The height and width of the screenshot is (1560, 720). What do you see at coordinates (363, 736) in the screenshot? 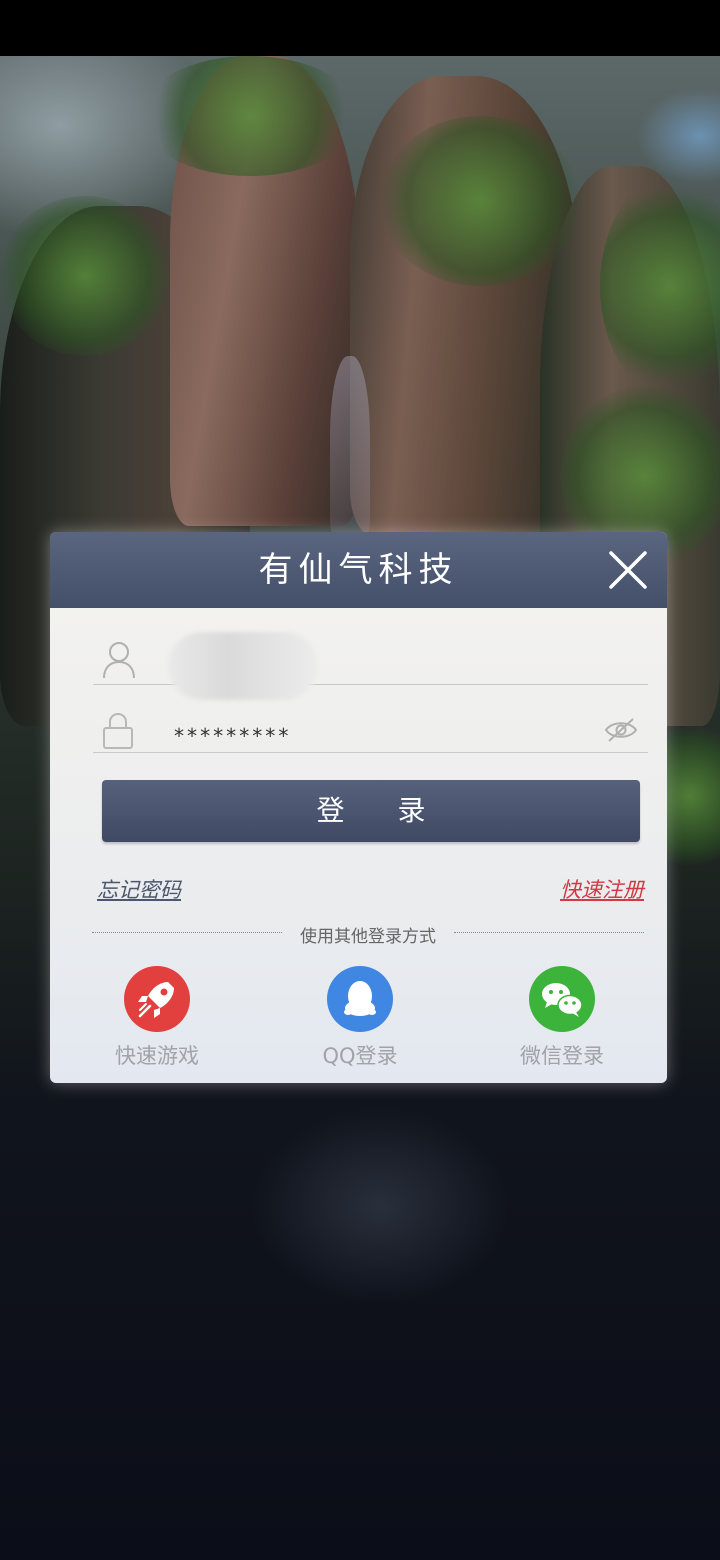
I see `password-input` at bounding box center [363, 736].